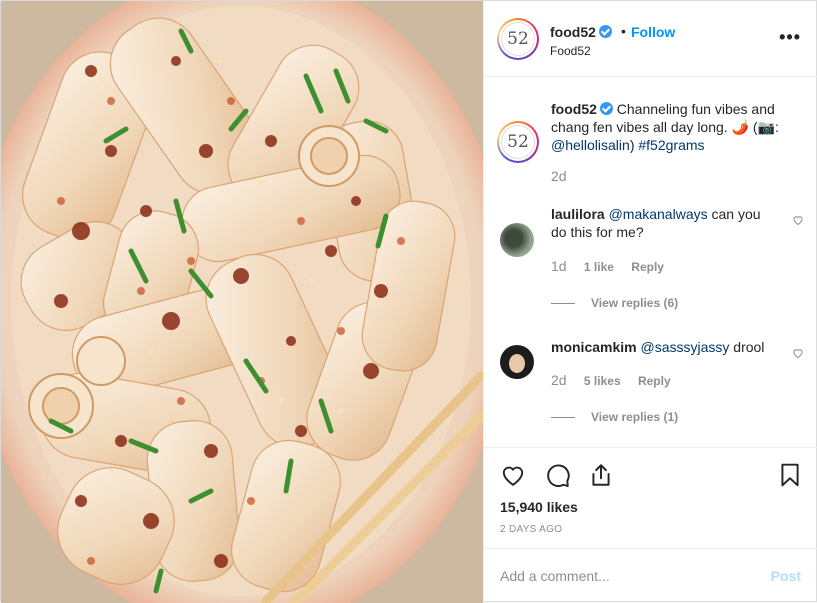 This screenshot has width=817, height=603. Describe the element at coordinates (578, 214) in the screenshot. I see `comment-username: laulilora` at that location.